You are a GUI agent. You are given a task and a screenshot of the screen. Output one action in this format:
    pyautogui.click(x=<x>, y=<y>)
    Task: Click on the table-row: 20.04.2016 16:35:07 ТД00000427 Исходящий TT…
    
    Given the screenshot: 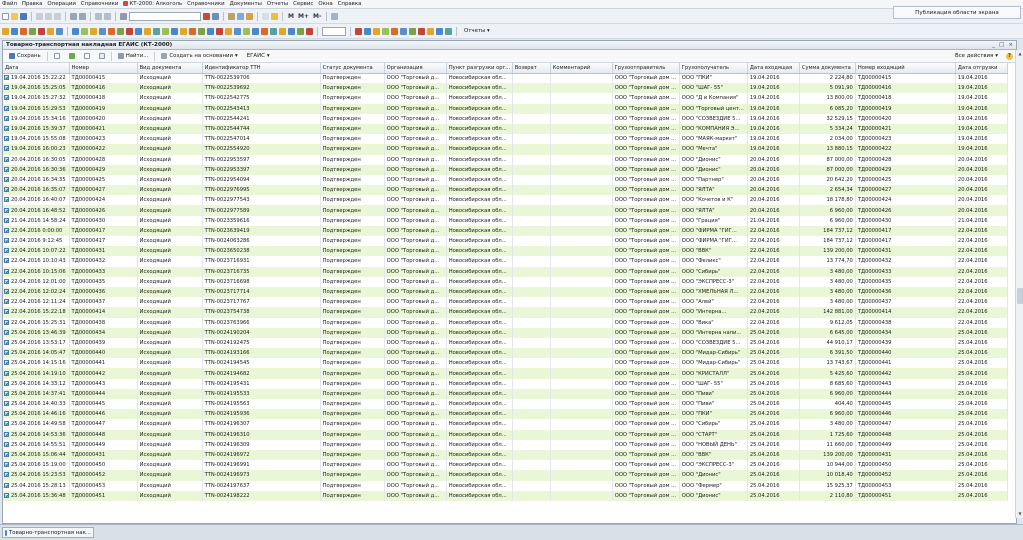 What is the action you would take?
    pyautogui.click(x=506, y=190)
    